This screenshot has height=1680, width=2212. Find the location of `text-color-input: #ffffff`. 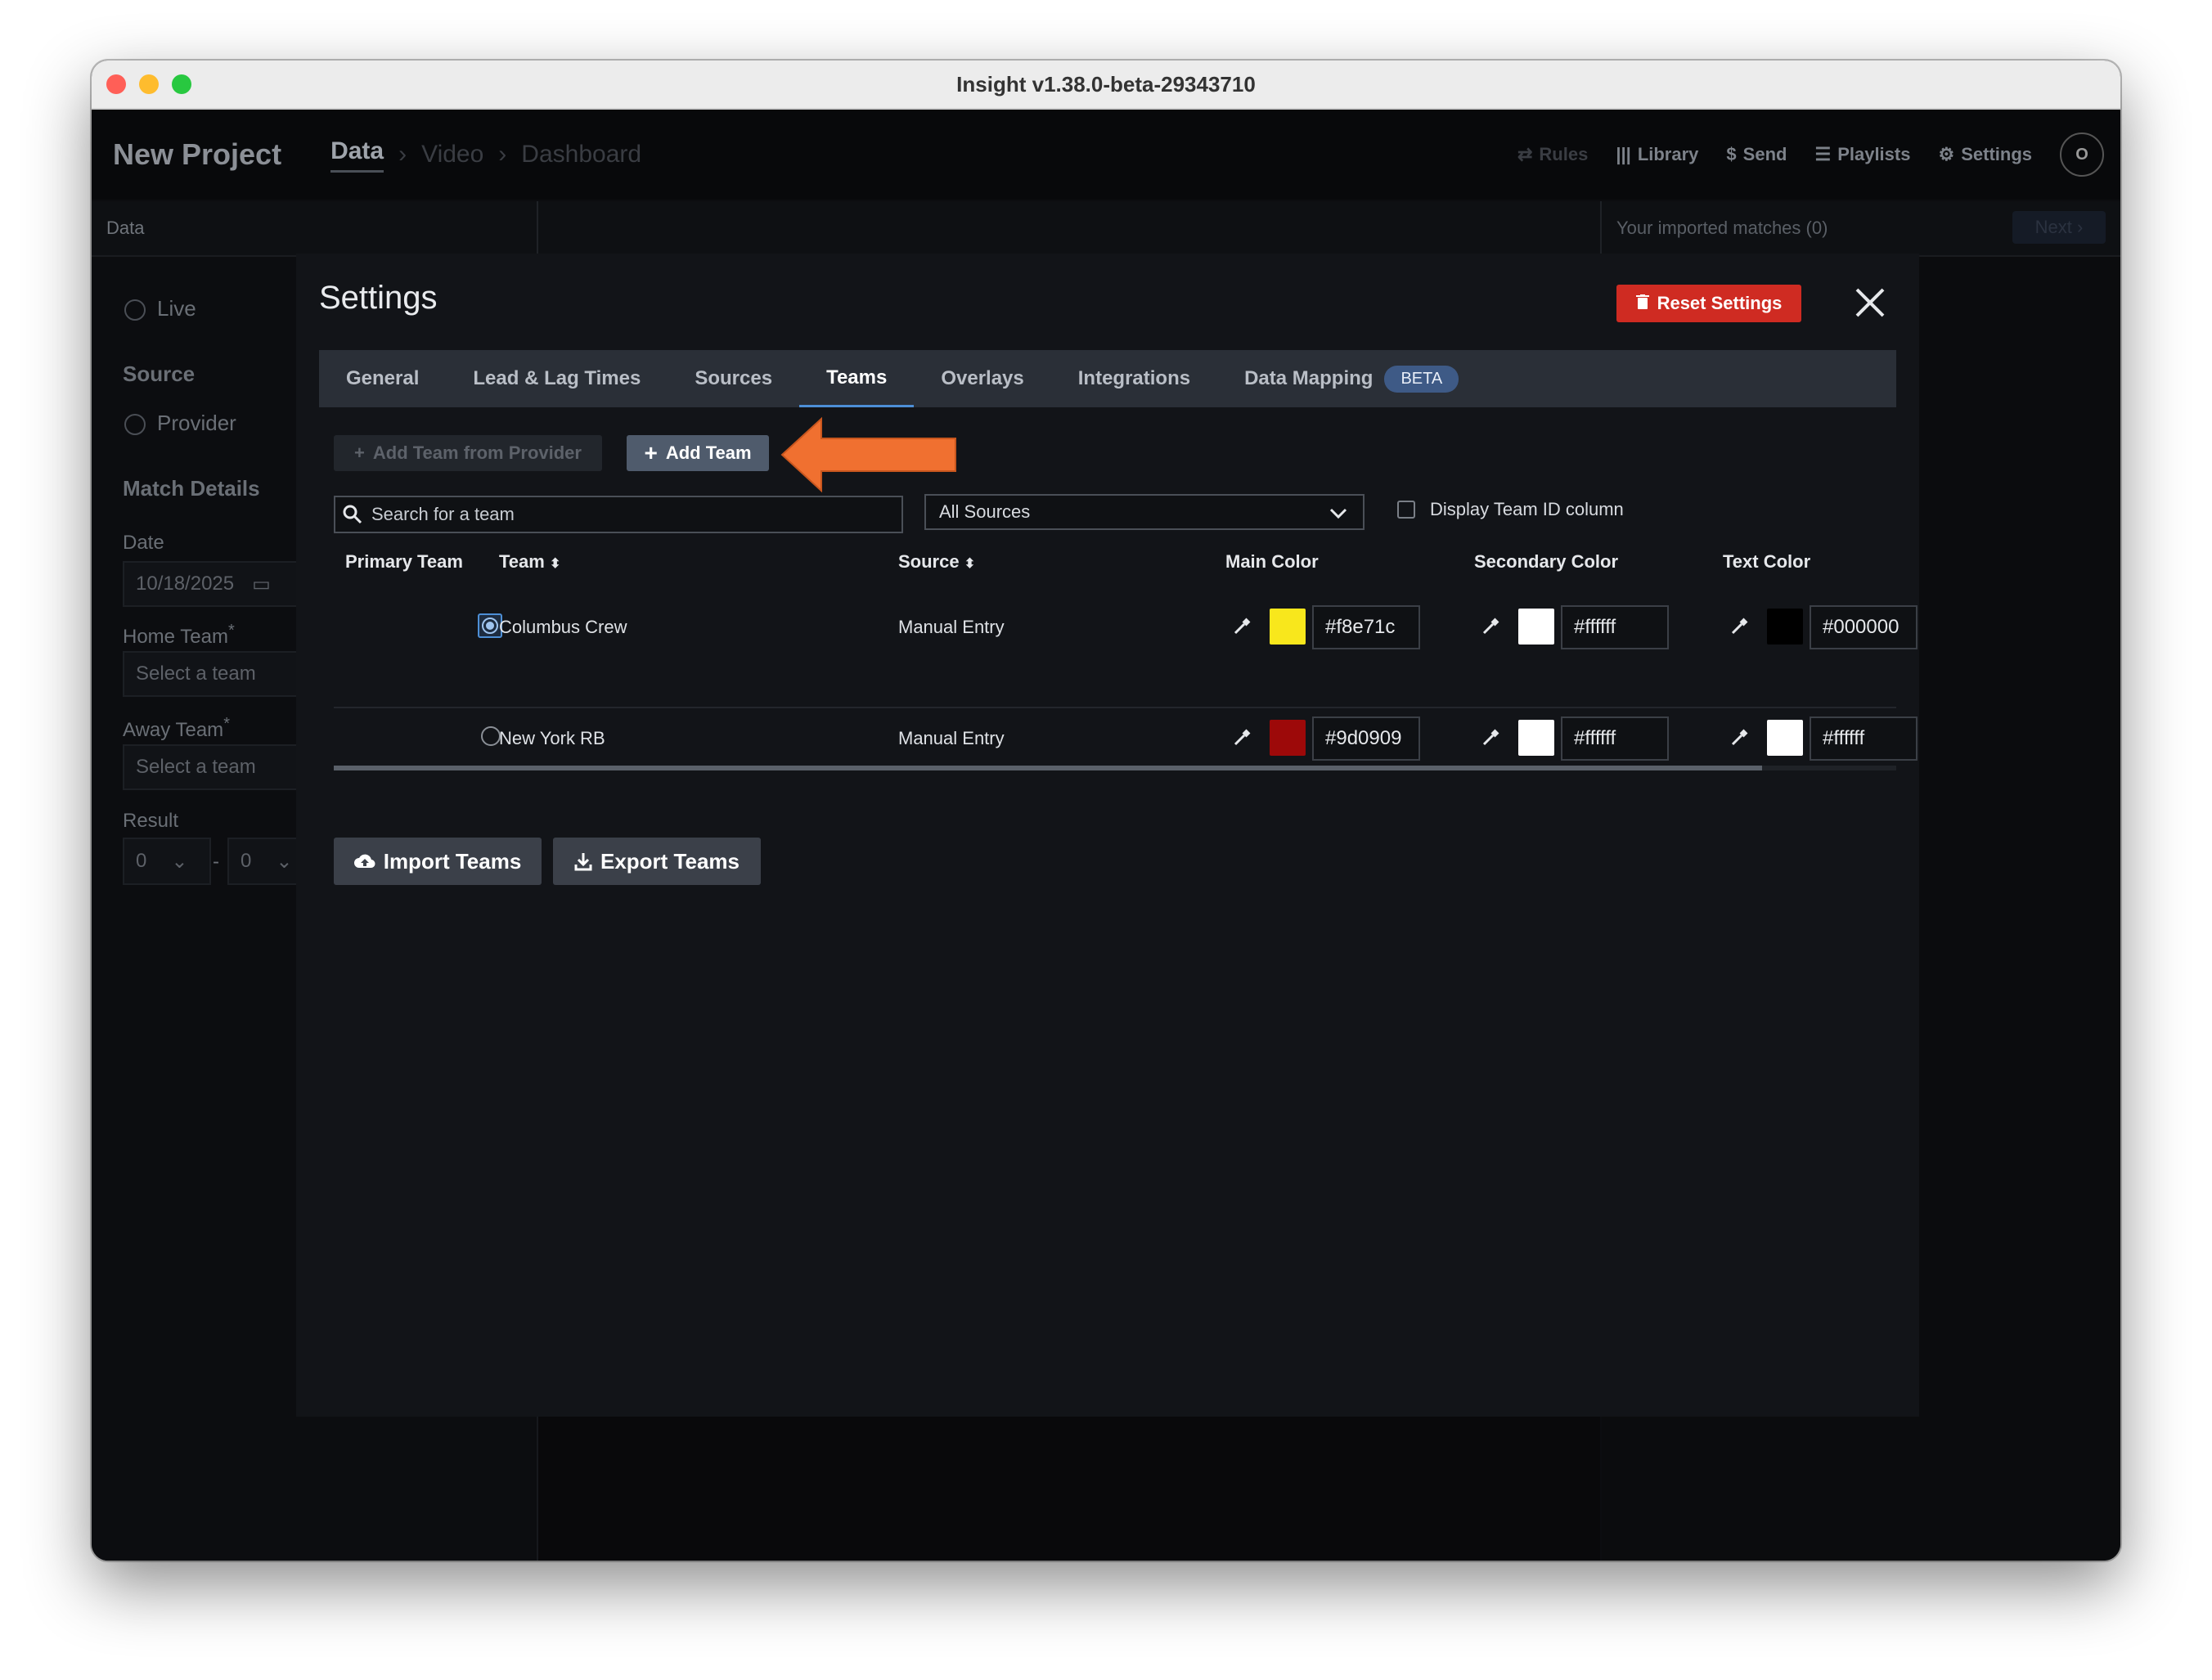

text-color-input: #ffffff is located at coordinates (1864, 738).